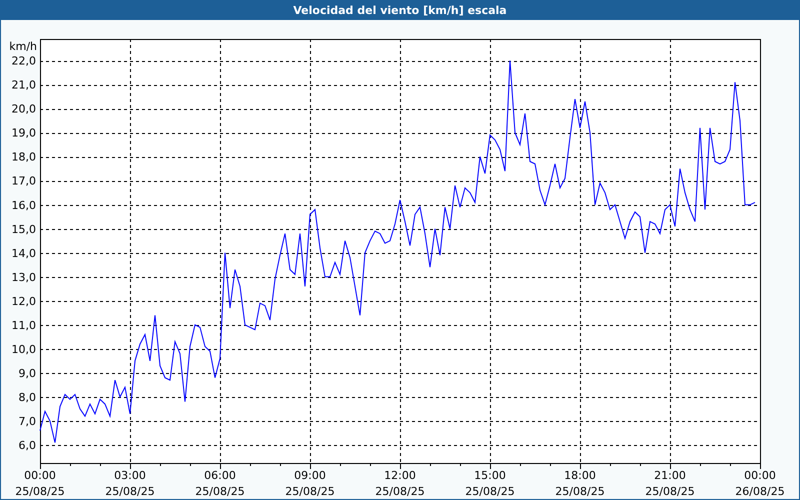  Describe the element at coordinates (24, 85) in the screenshot. I see `axis-label: 21,0` at that location.